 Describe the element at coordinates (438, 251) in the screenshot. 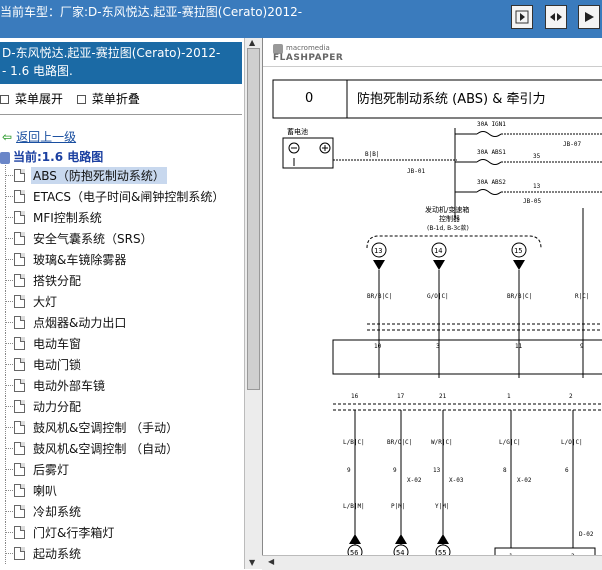

I see `svg-text: 14` at that location.